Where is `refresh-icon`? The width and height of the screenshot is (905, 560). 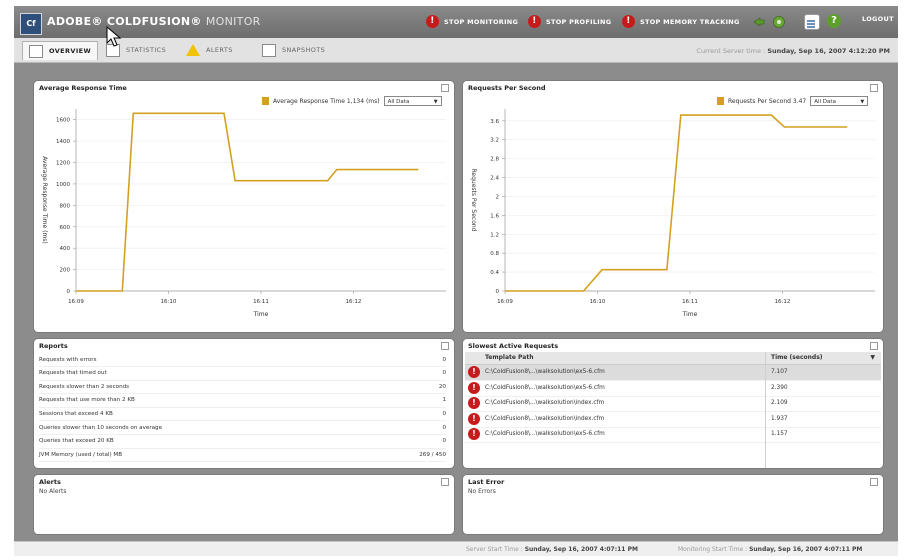 refresh-icon is located at coordinates (759, 21).